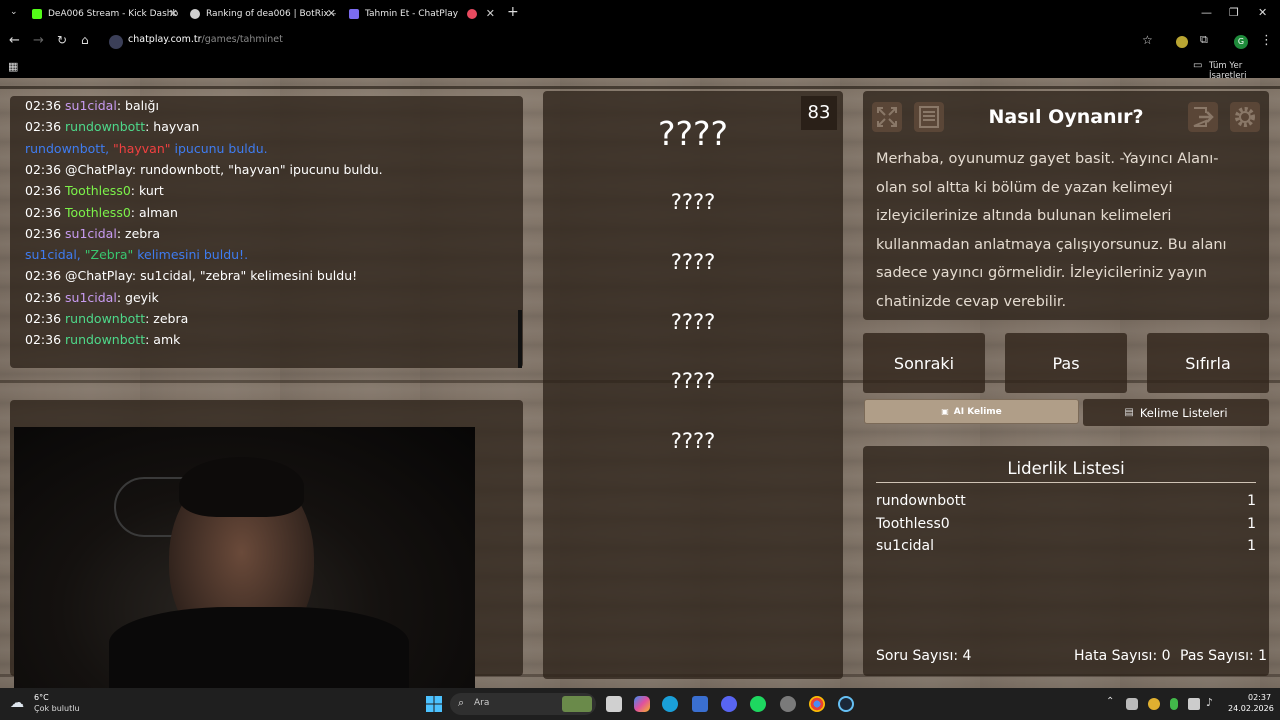 Image resolution: width=1280 pixels, height=720 pixels. What do you see at coordinates (69, 148) in the screenshot?
I see `system-text: rundownbott,` at bounding box center [69, 148].